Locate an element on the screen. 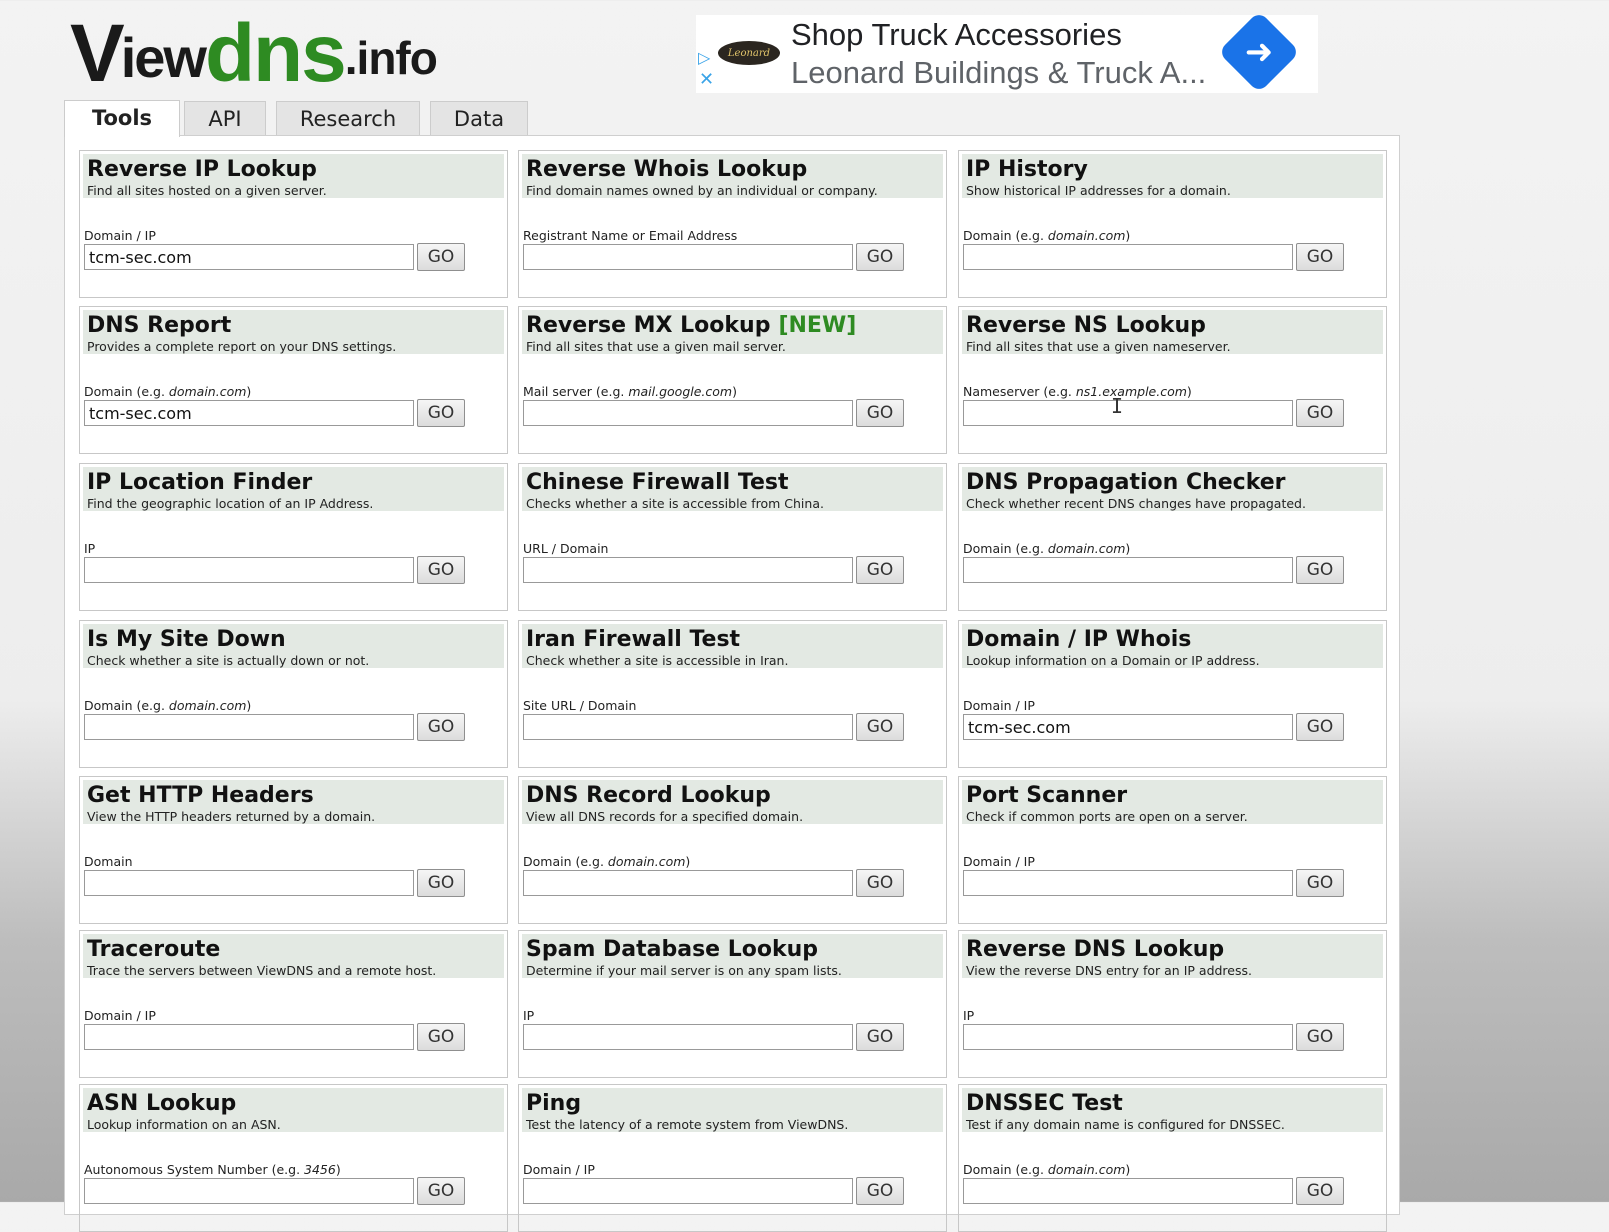 The width and height of the screenshot is (1609, 1232). reverse-dns-lookup-input is located at coordinates (1128, 1037).